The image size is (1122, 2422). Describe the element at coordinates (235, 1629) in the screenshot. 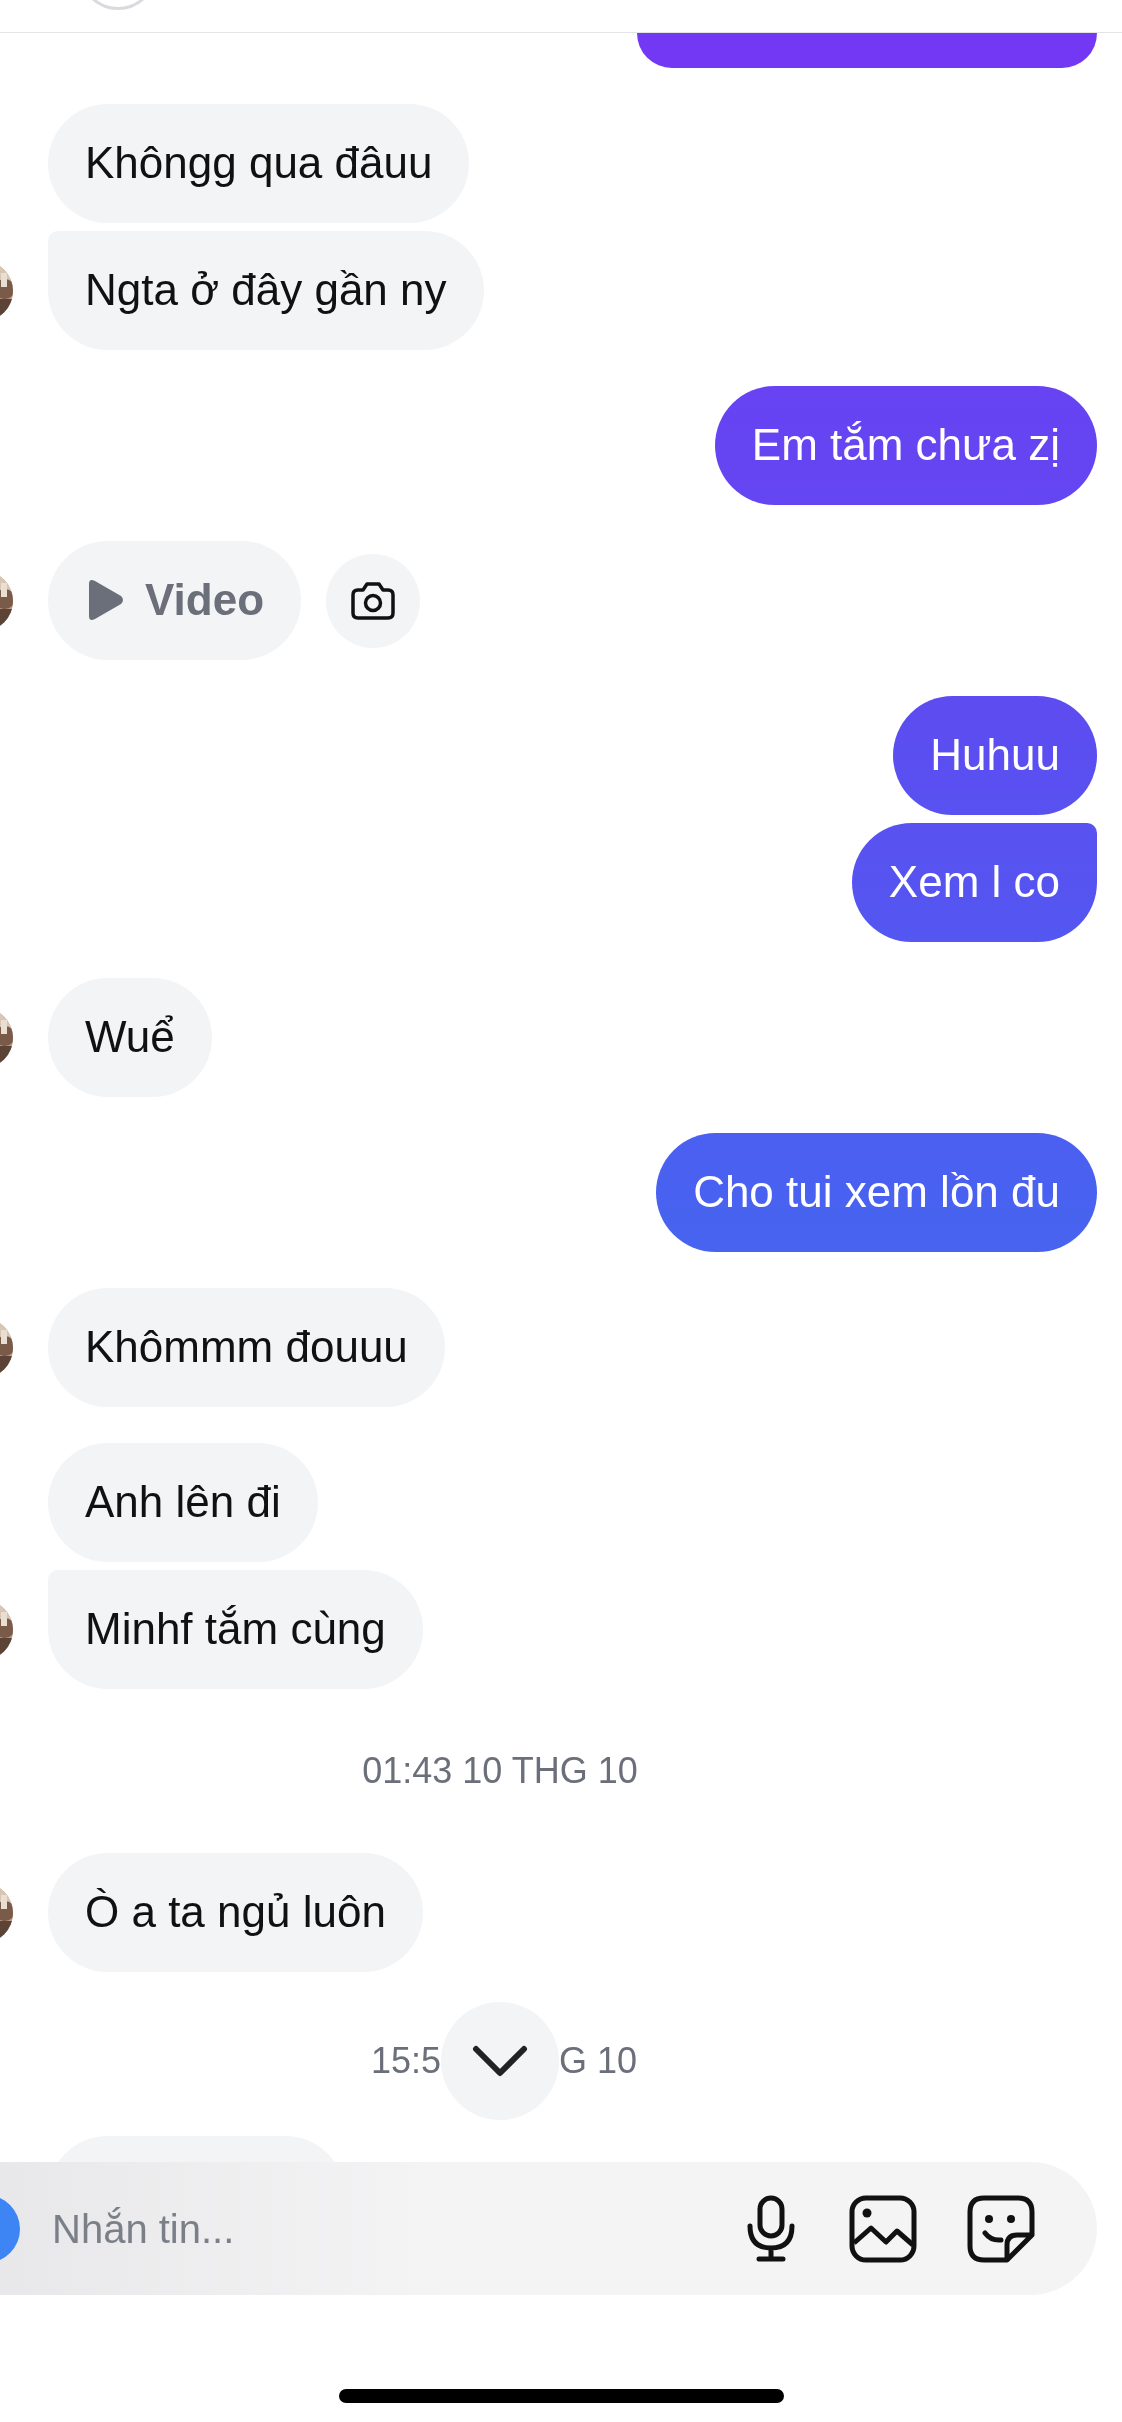

I see `message-bubble: Minhf tắm cùng` at that location.